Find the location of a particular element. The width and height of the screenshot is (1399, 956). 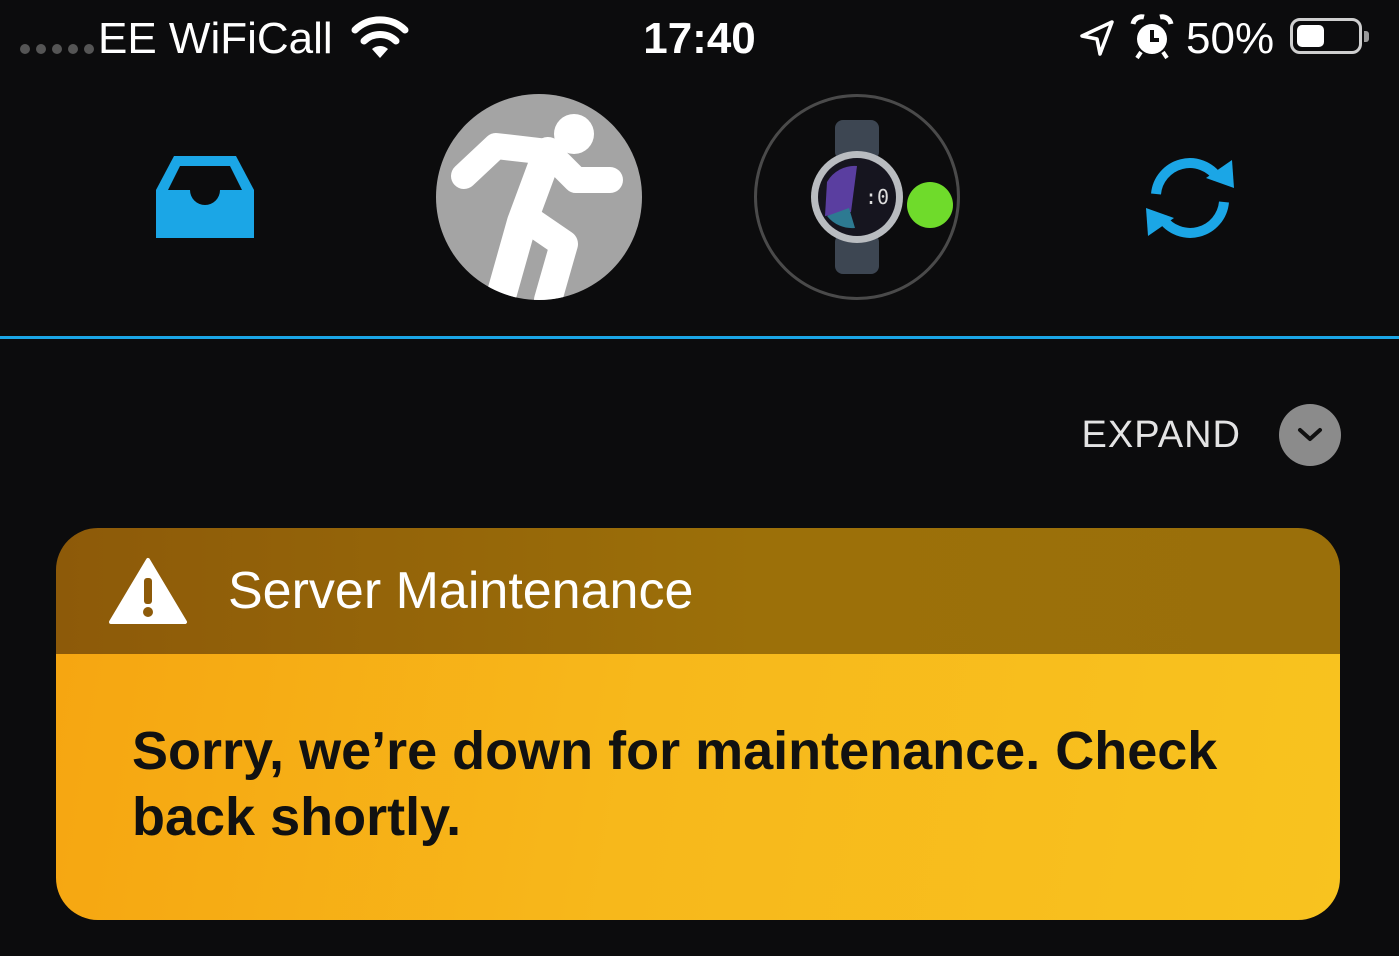

sync-icon is located at coordinates (1190, 198).